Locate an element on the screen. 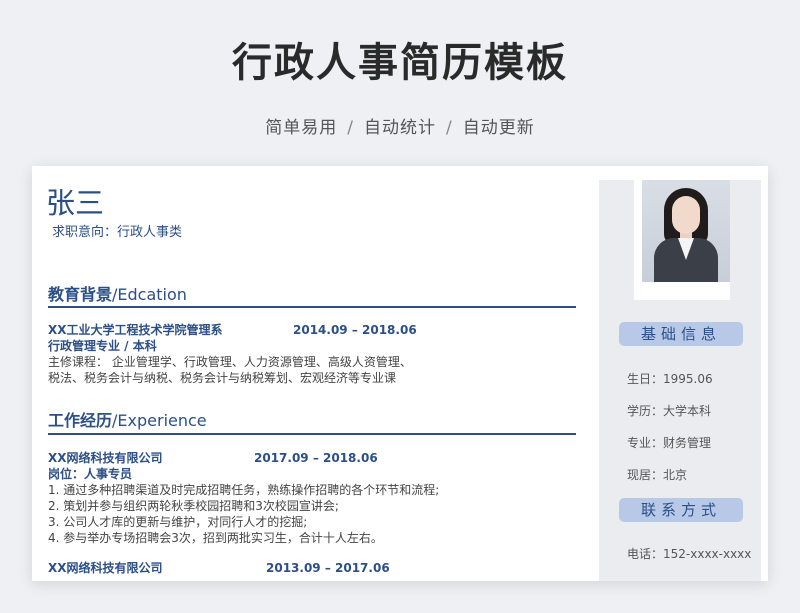 The image size is (800, 613). job-duty-3: 3. 公司人才库的更新与维护，对同行人才的挖掘; is located at coordinates (178, 522).